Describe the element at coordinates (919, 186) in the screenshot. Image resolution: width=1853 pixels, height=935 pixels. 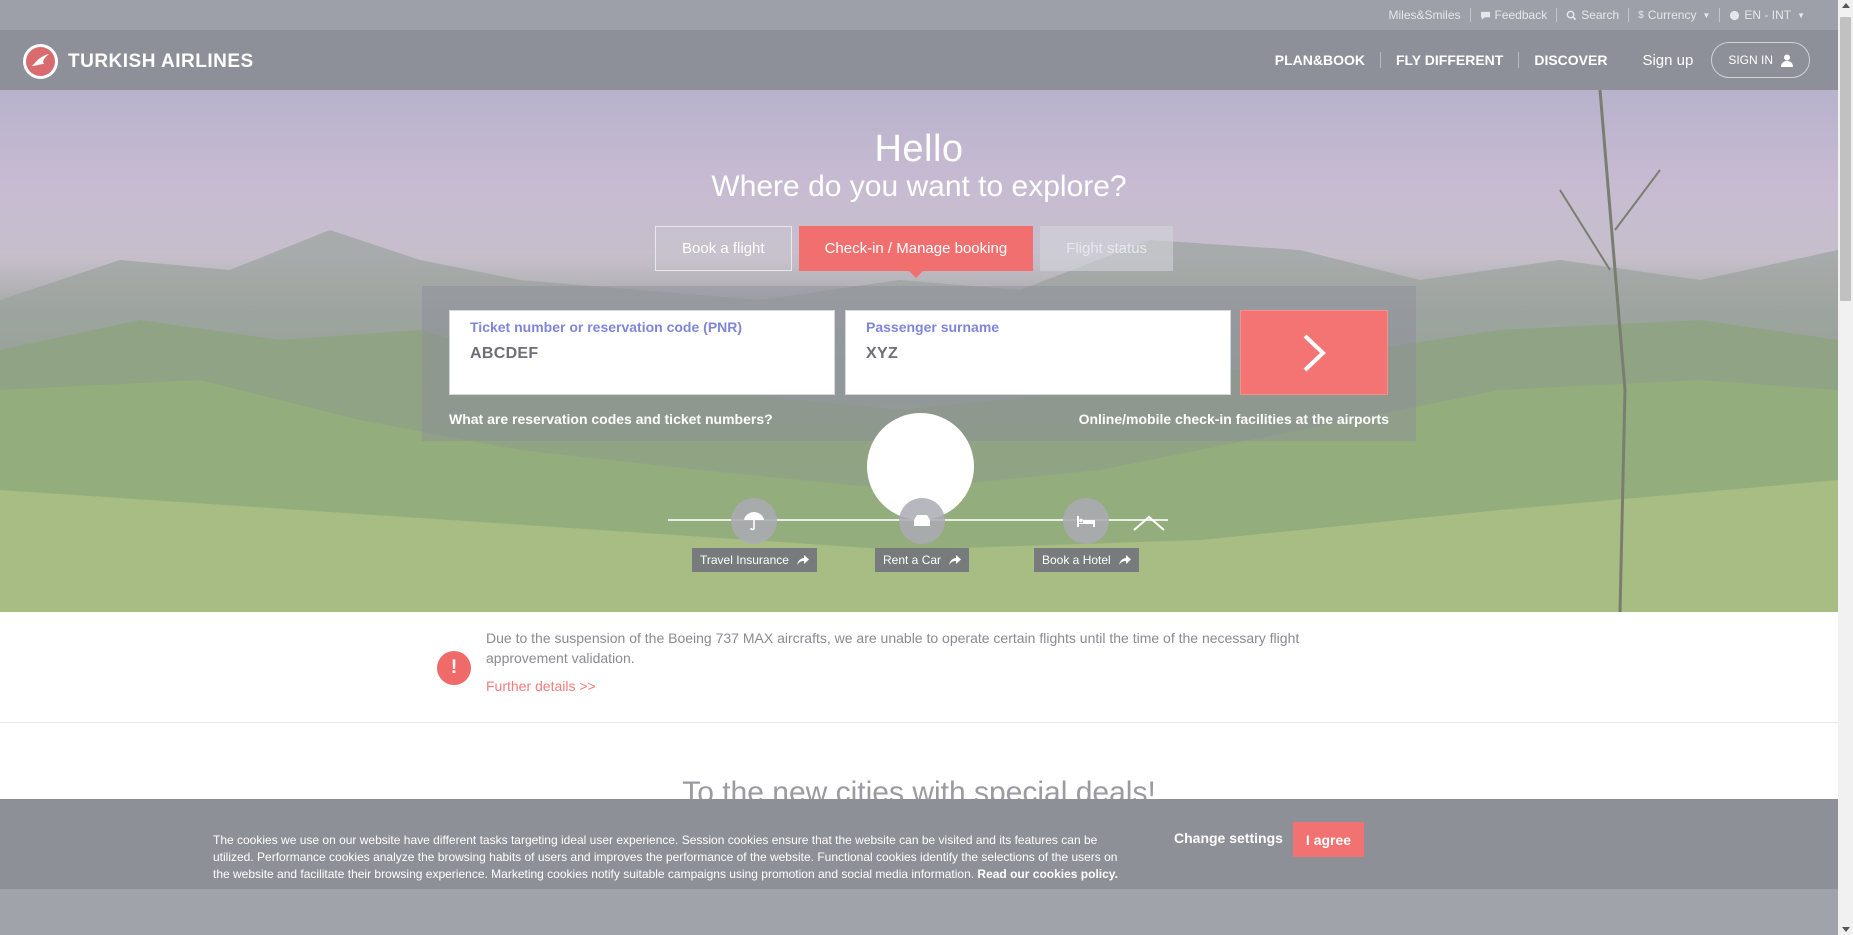
I see `hero-subtitle: Where do you want to explore?` at that location.